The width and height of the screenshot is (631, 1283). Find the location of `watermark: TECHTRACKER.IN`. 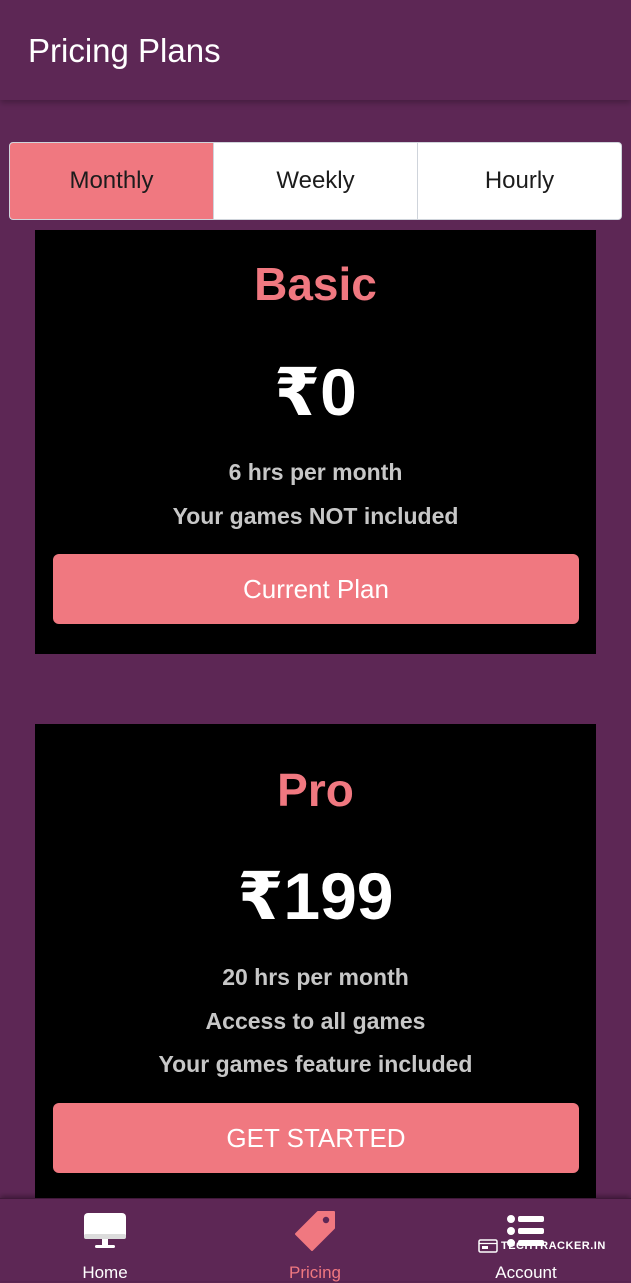

watermark: TECHTRACKER.IN is located at coordinates (542, 1246).